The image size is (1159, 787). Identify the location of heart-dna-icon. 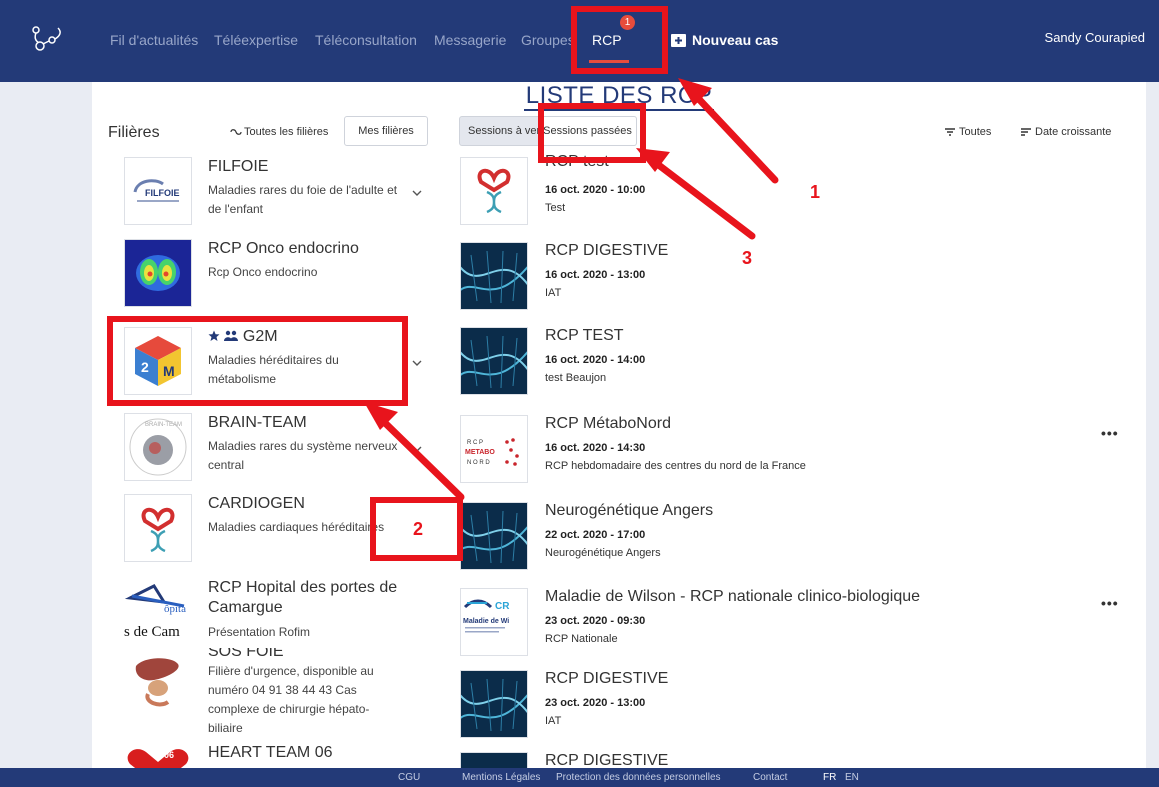
(158, 530).